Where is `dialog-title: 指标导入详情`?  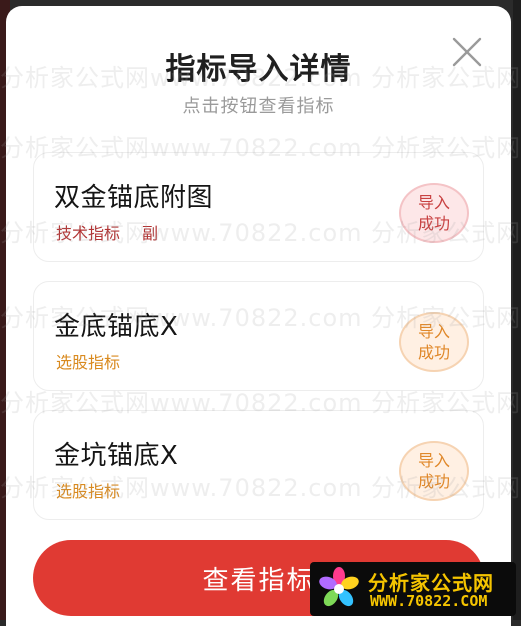
dialog-title: 指标导入详情 is located at coordinates (258, 69).